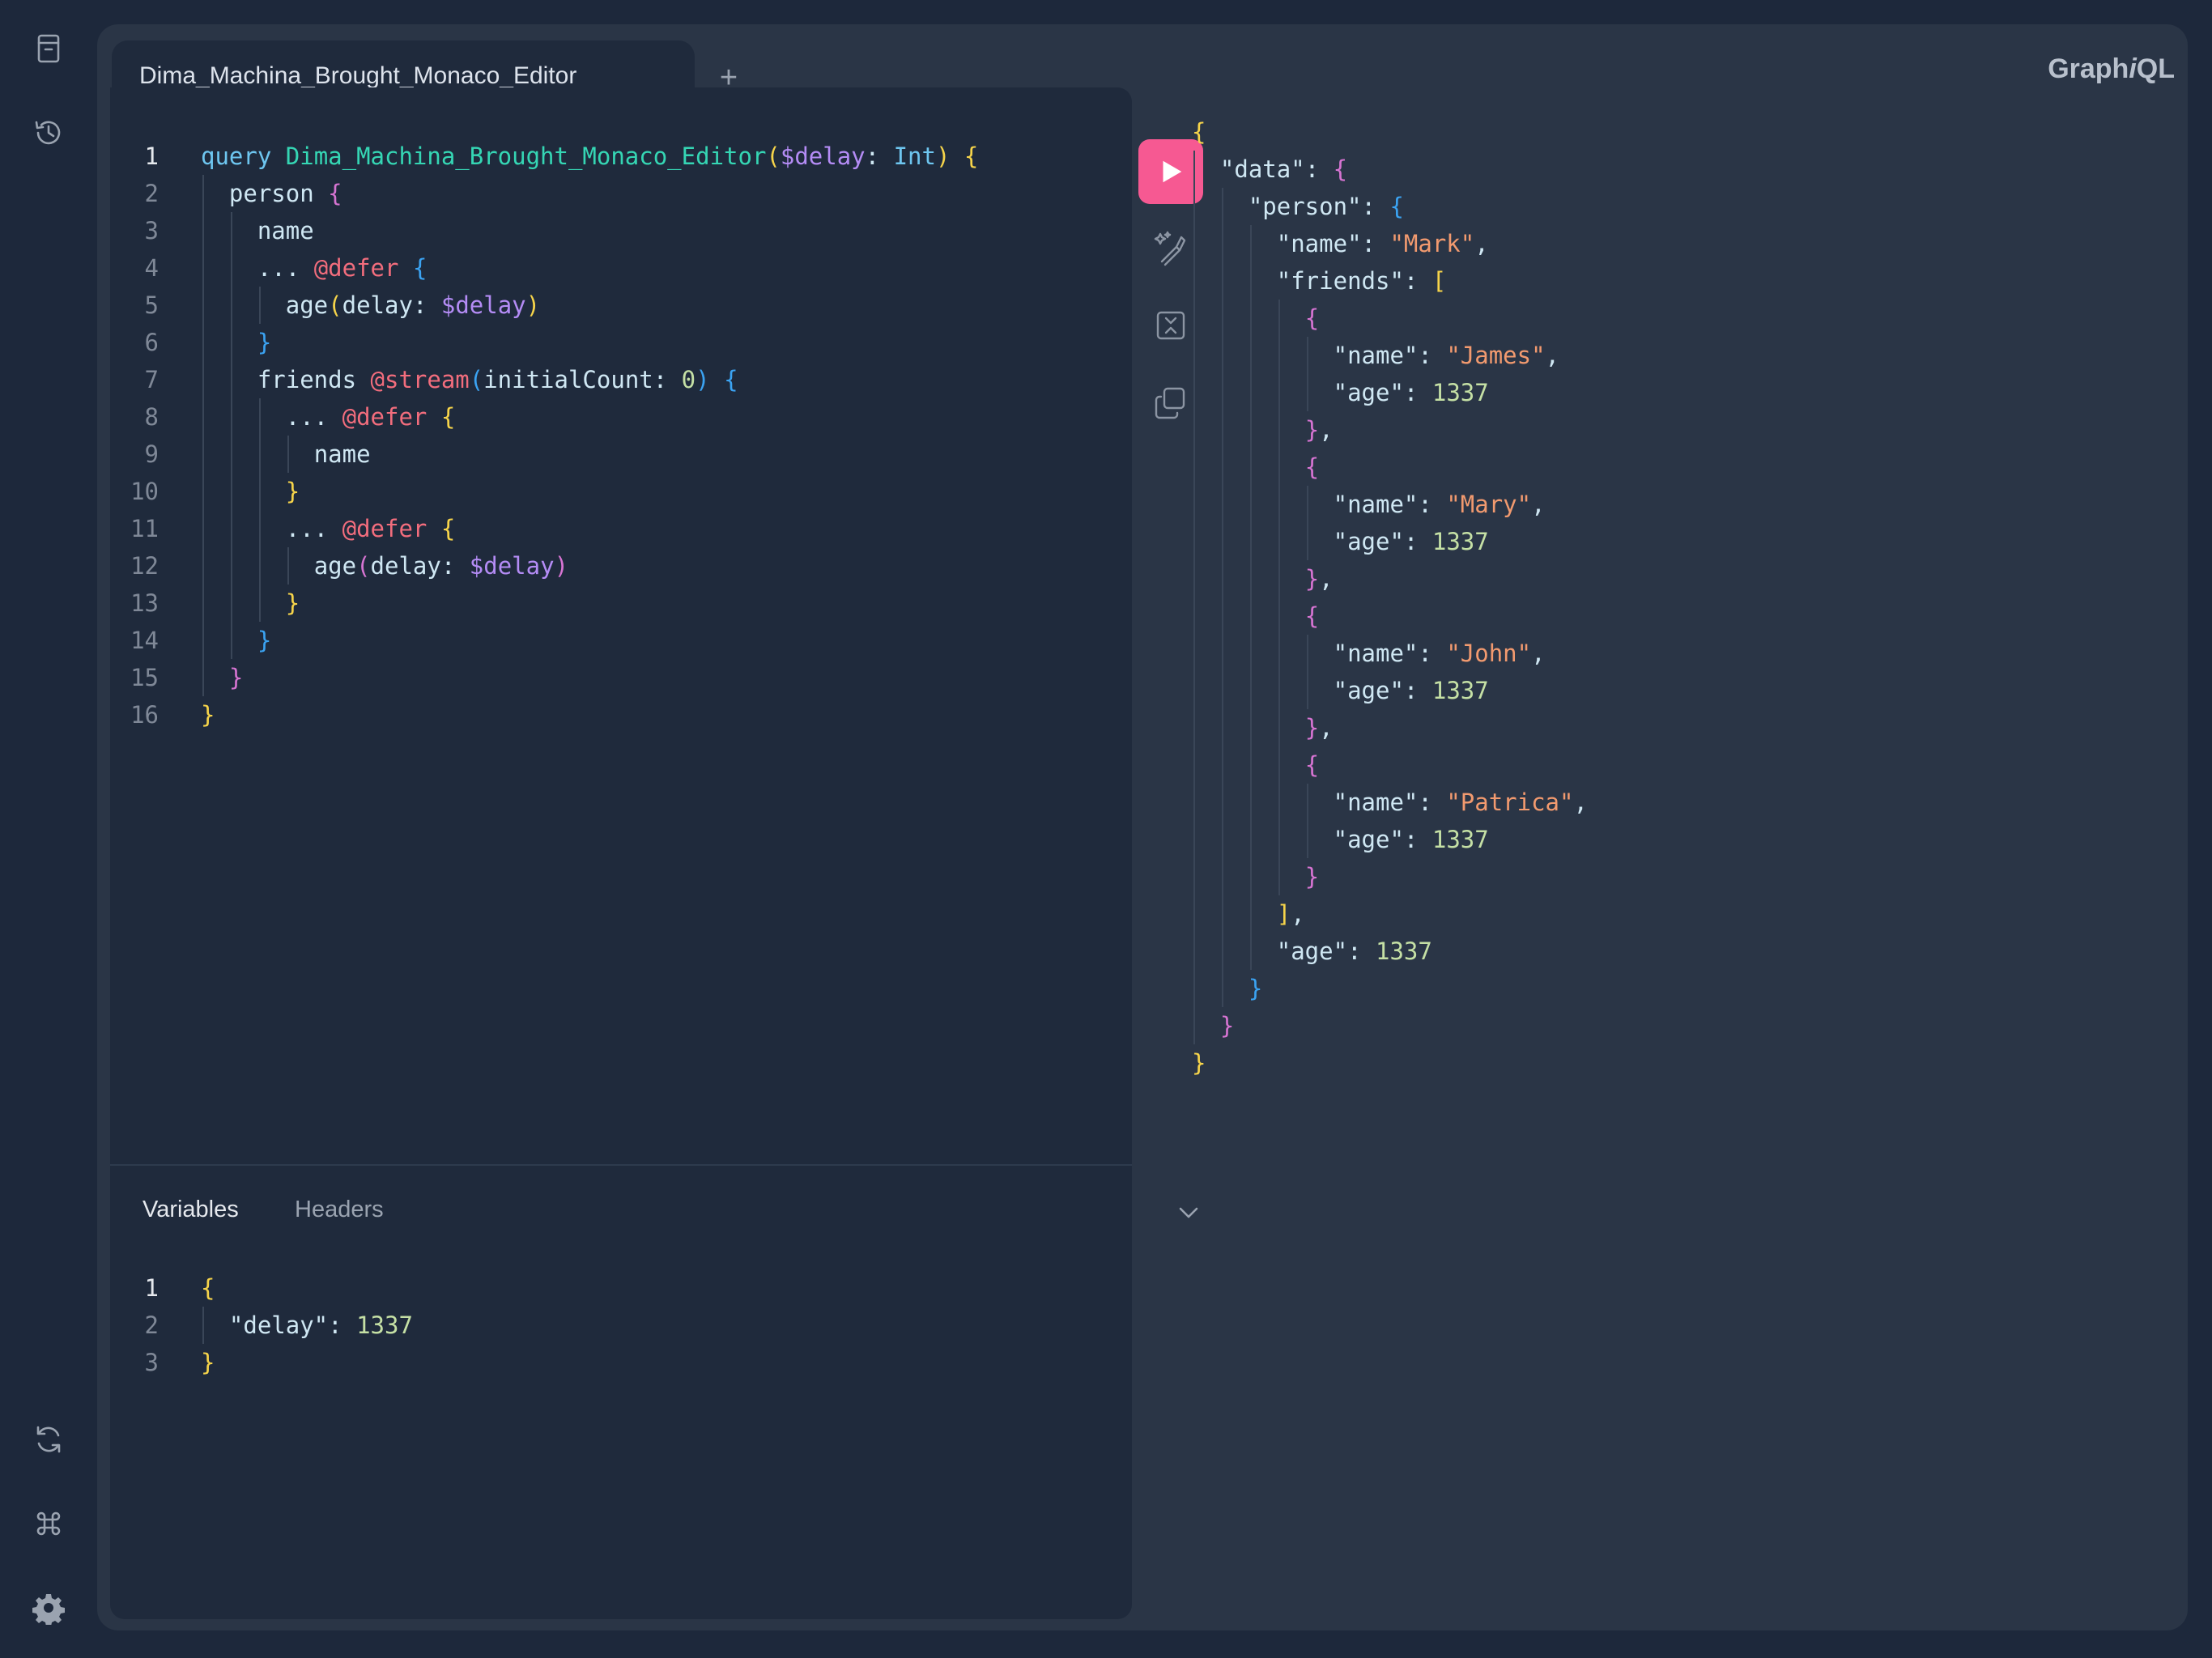 The width and height of the screenshot is (2212, 1658). Describe the element at coordinates (144, 528) in the screenshot. I see `line-number: 11` at that location.